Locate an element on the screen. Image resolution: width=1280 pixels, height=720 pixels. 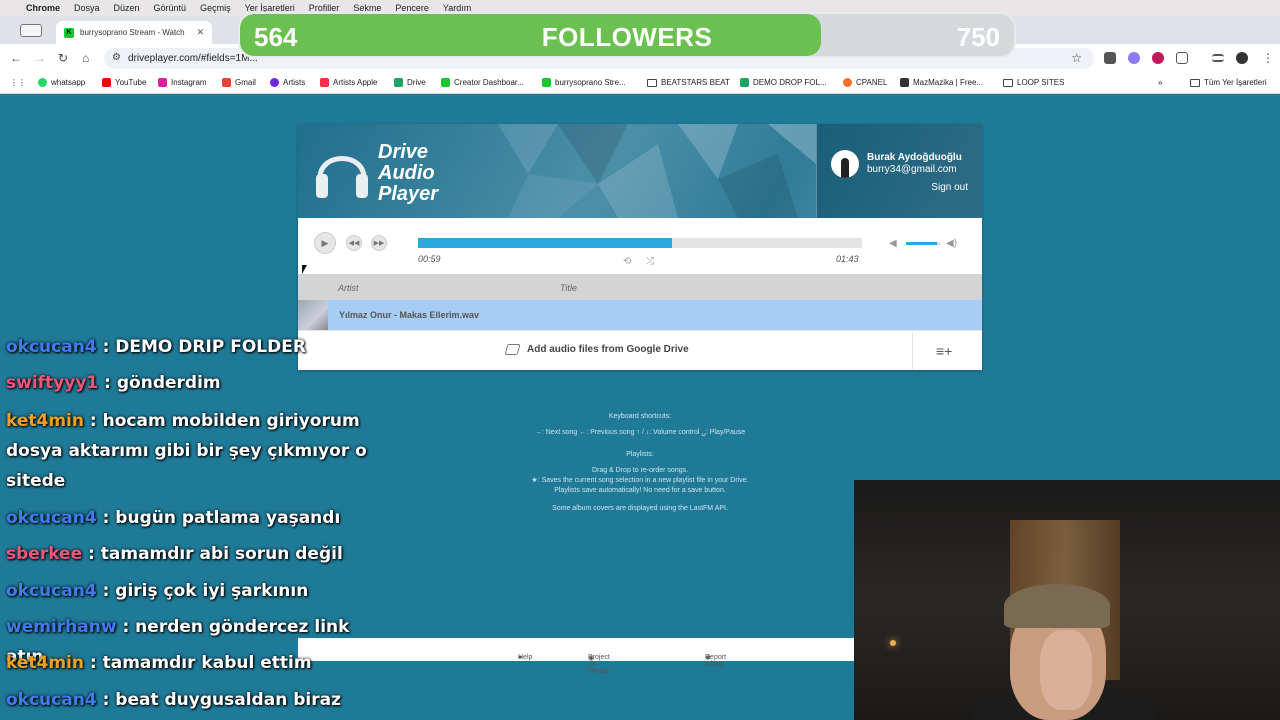
streamer-hair is located at coordinates (1057, 606).